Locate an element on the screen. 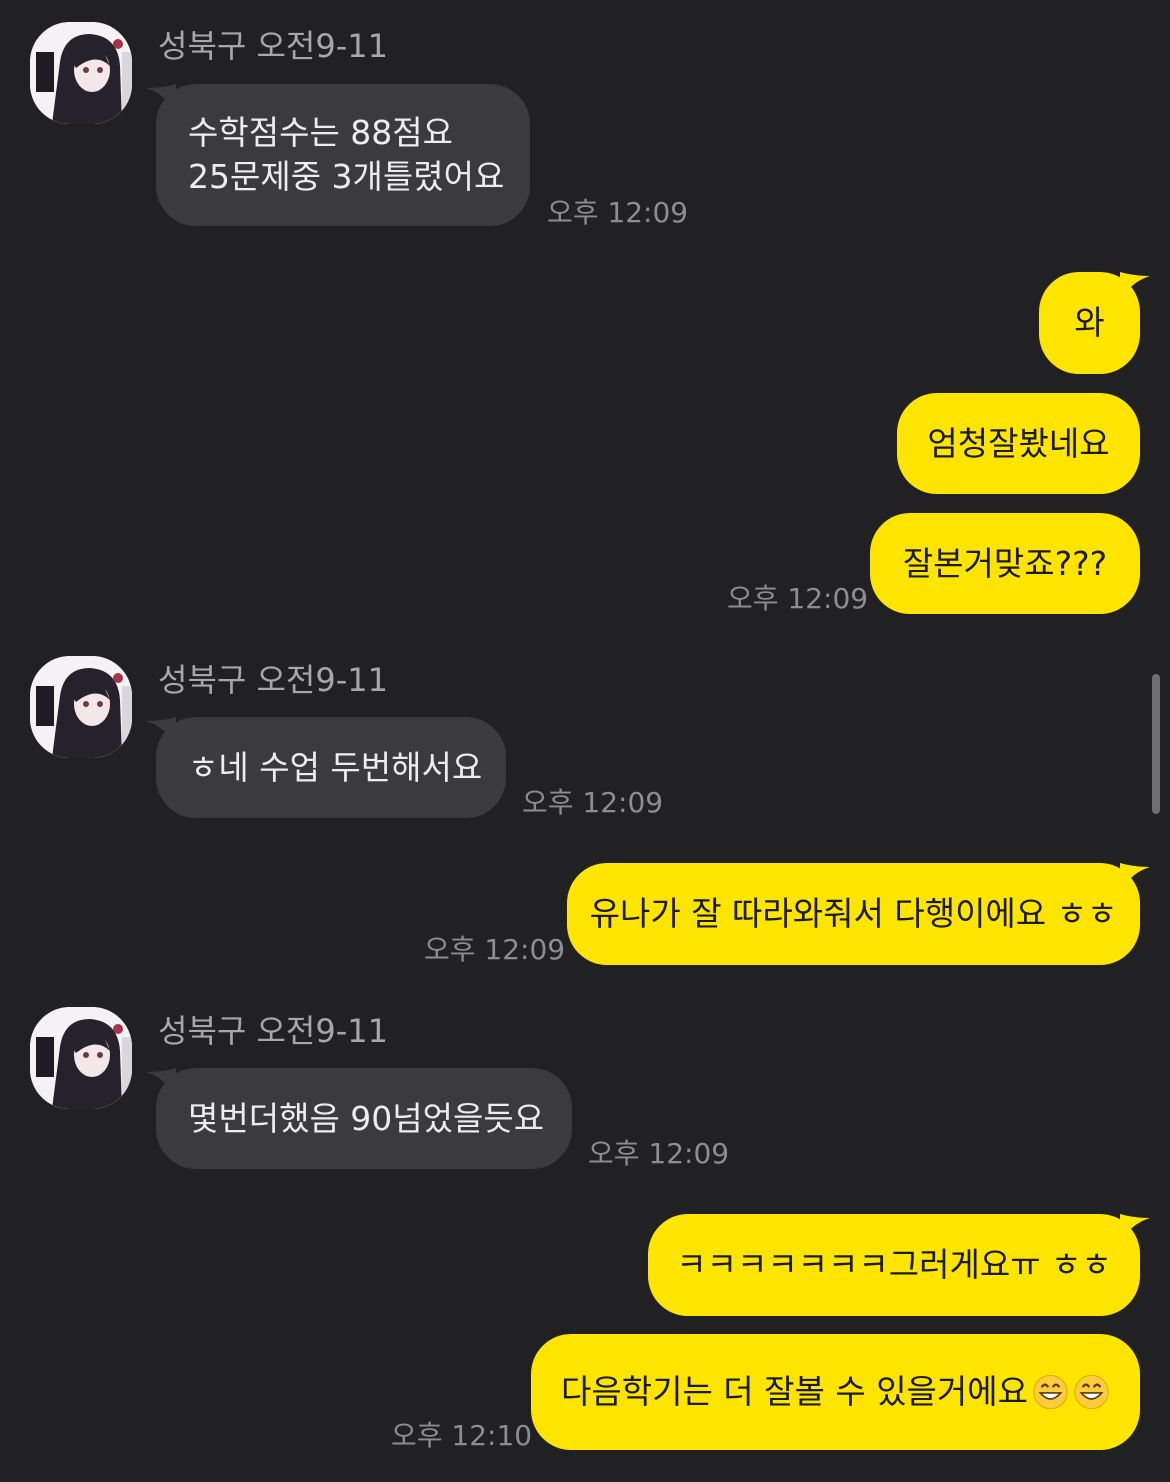  message-text: 엄청잘봤네요 is located at coordinates (1018, 443).